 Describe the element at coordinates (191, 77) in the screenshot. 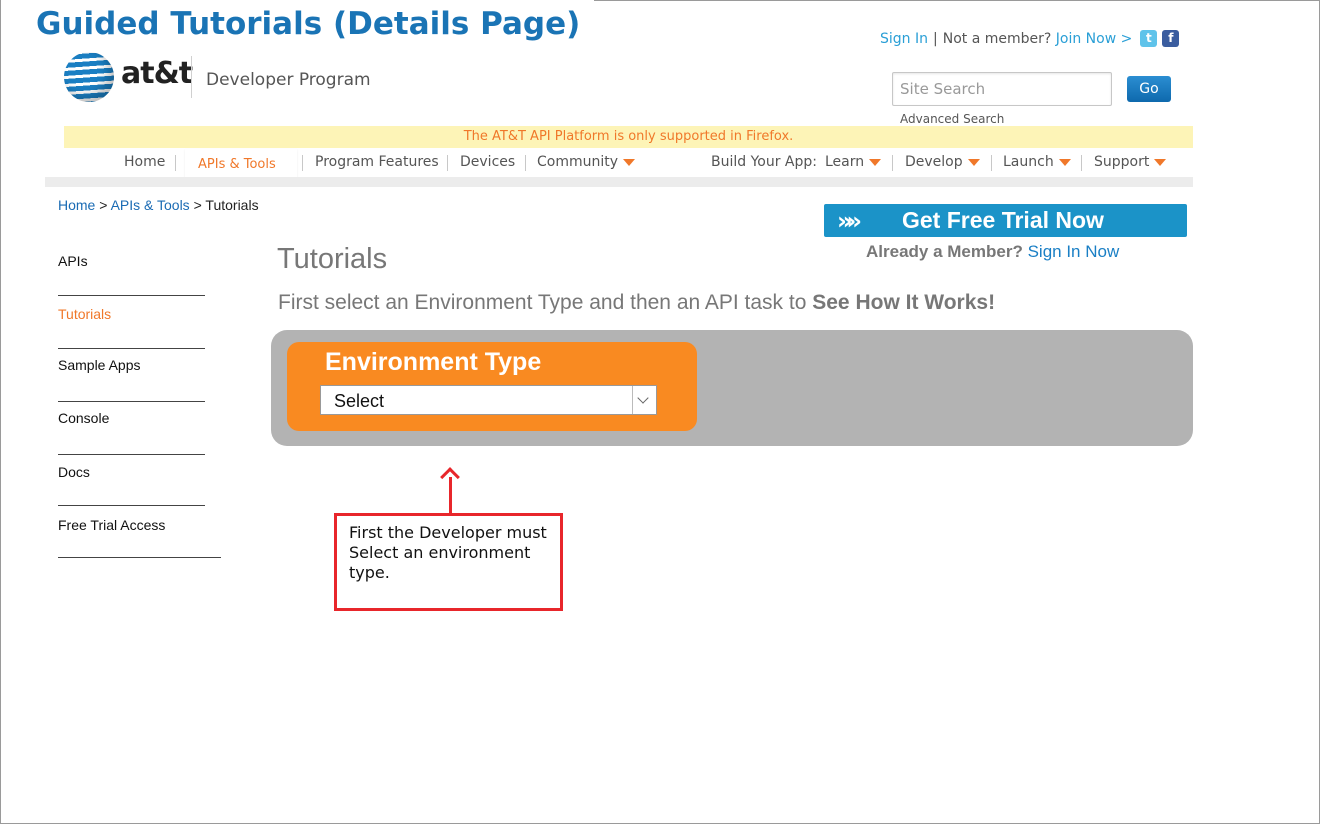

I see `logo-divider` at that location.